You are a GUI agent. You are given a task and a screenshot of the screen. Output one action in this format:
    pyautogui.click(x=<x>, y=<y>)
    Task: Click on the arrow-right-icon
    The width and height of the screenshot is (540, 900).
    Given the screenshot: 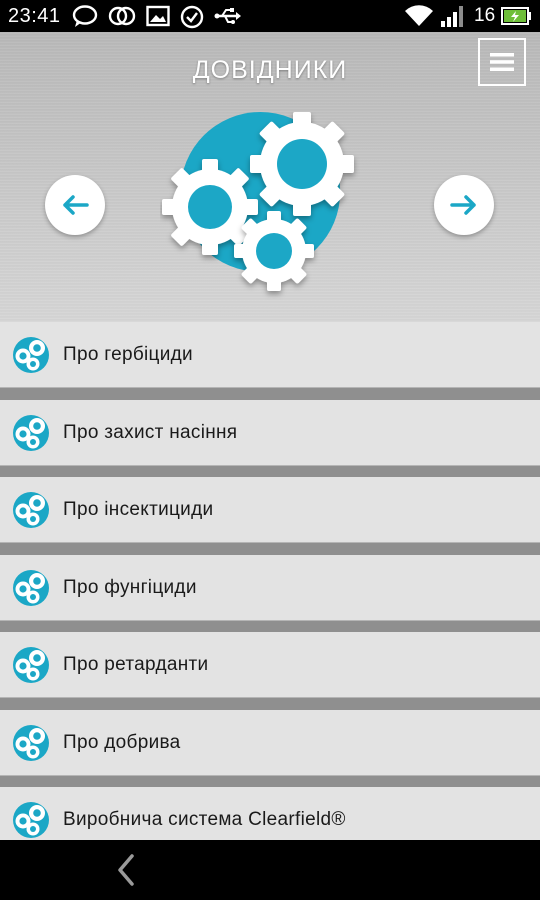 What is the action you would take?
    pyautogui.click(x=463, y=205)
    